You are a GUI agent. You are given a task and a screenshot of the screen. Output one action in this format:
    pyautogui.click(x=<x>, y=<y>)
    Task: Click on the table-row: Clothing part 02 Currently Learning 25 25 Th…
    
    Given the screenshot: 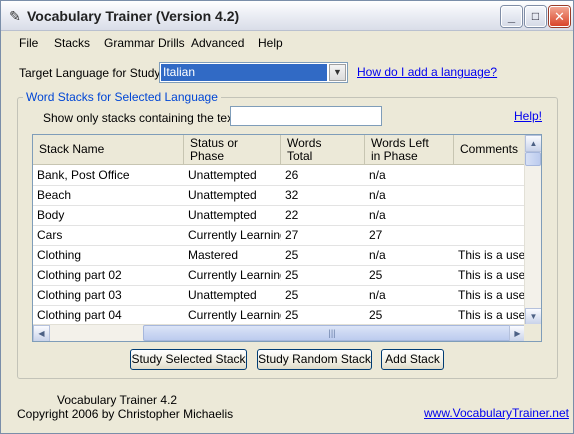 What is the action you would take?
    pyautogui.click(x=279, y=276)
    